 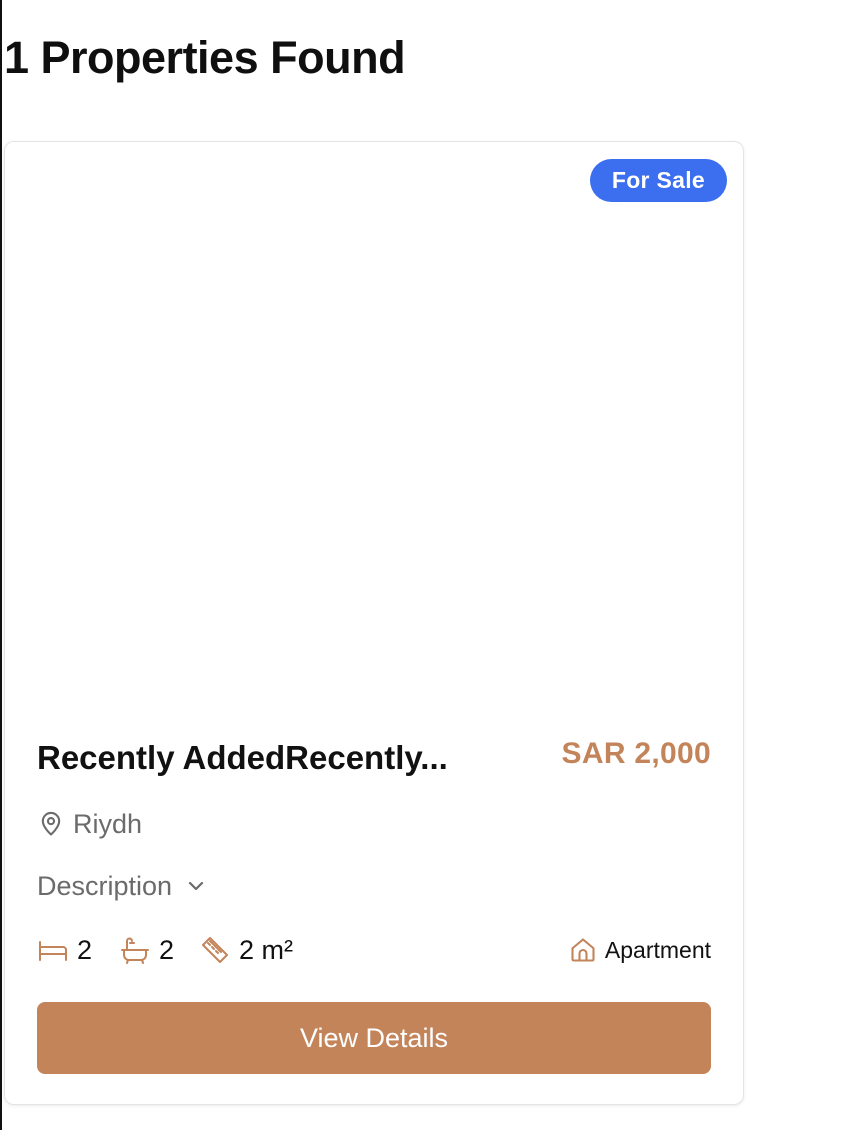 I want to click on bathrooms-feature: 2, so click(x=146, y=950).